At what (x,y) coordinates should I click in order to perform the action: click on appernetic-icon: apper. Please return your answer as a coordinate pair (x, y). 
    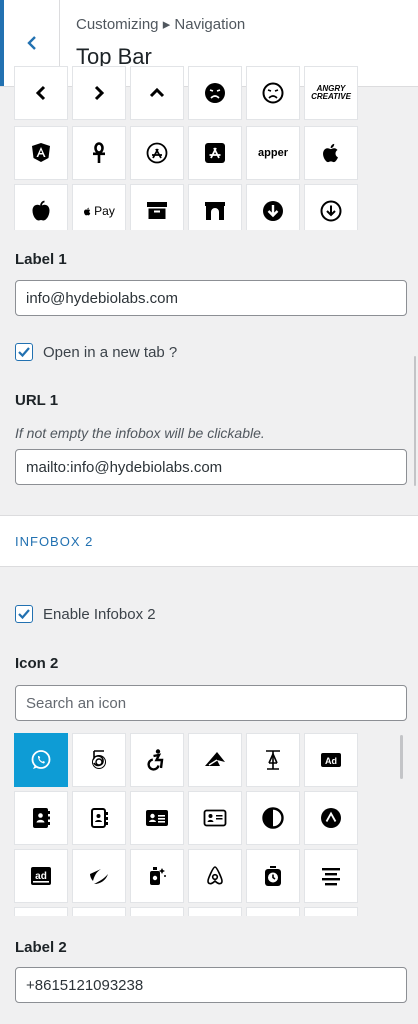
    Looking at the image, I should click on (273, 153).